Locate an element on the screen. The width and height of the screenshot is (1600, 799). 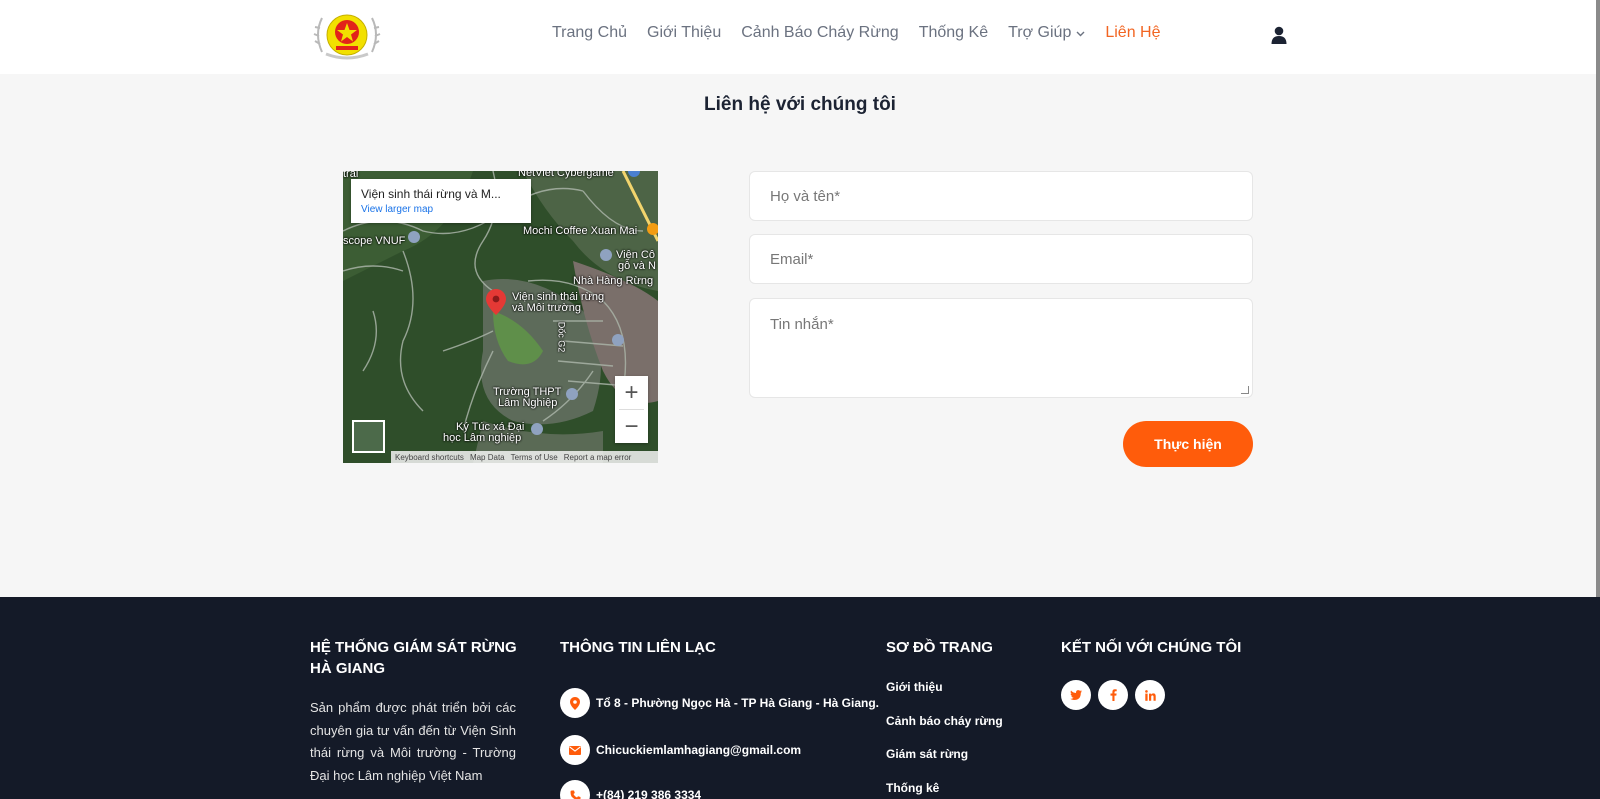
map-label: gỗ và N is located at coordinates (637, 266).